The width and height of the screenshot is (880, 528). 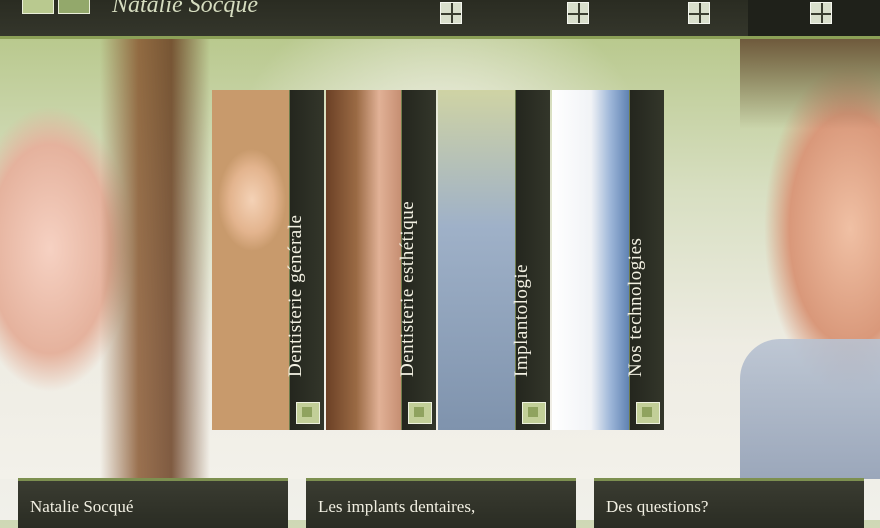 What do you see at coordinates (521, 320) in the screenshot?
I see `service-label: Implantologie` at bounding box center [521, 320].